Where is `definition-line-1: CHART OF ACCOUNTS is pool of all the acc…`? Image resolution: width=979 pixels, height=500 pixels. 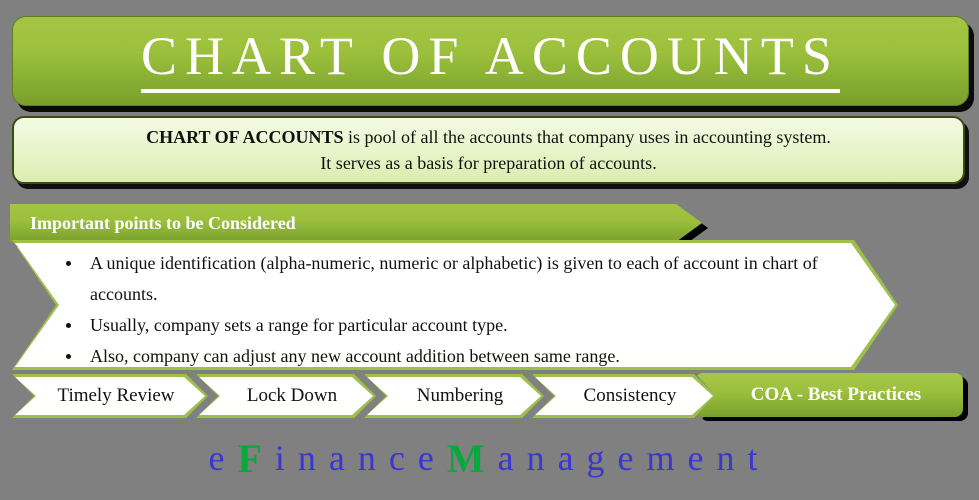
definition-line-1: CHART OF ACCOUNTS is pool of all the acc… is located at coordinates (488, 137).